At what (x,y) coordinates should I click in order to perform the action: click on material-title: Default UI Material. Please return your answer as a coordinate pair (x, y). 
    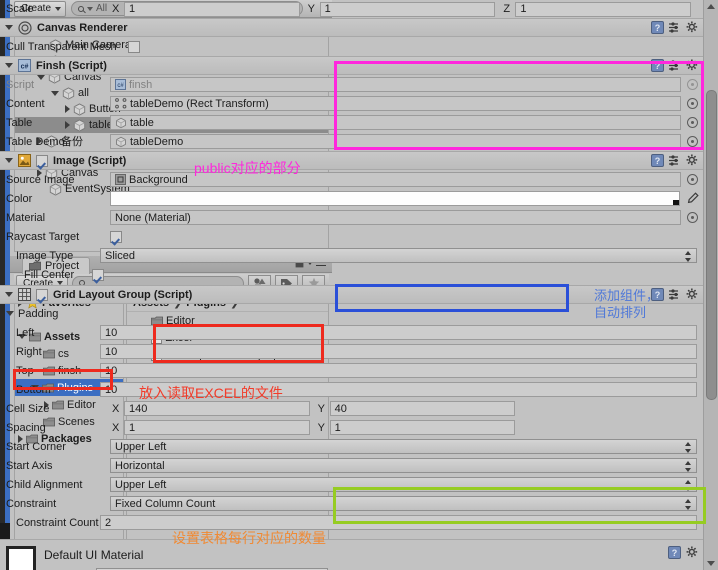
    Looking at the image, I should click on (94, 555).